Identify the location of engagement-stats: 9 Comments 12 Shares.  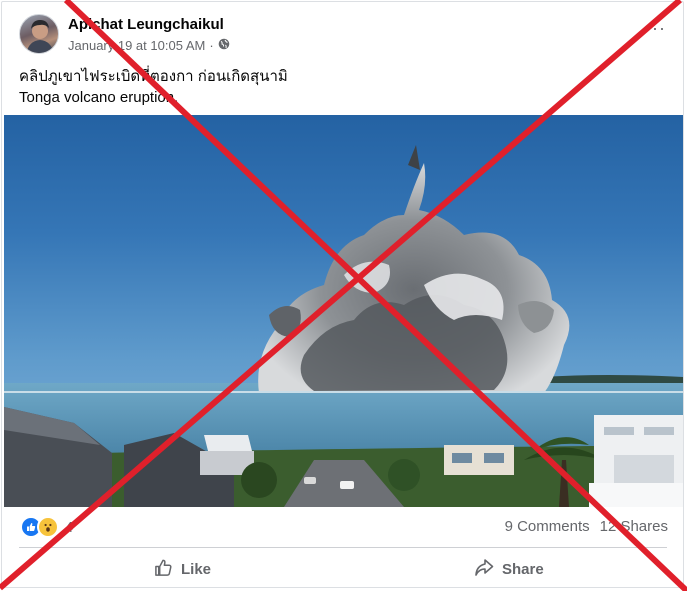
(586, 526).